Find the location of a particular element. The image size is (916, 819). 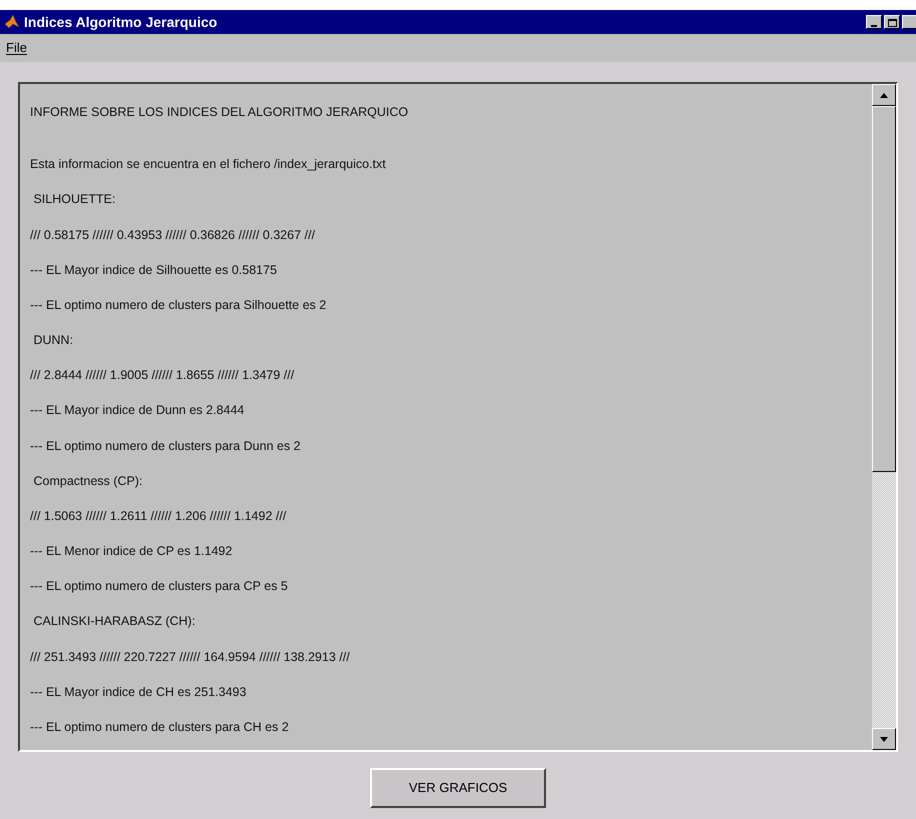

scroll-thumb is located at coordinates (884, 289).